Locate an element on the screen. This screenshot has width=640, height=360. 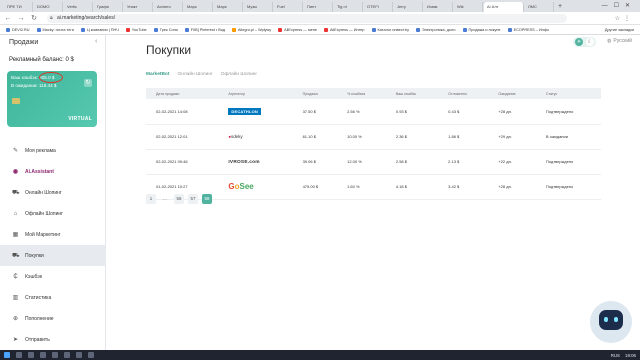
sidebar-item-purchases: ⛟ Покупки is located at coordinates (53, 255).